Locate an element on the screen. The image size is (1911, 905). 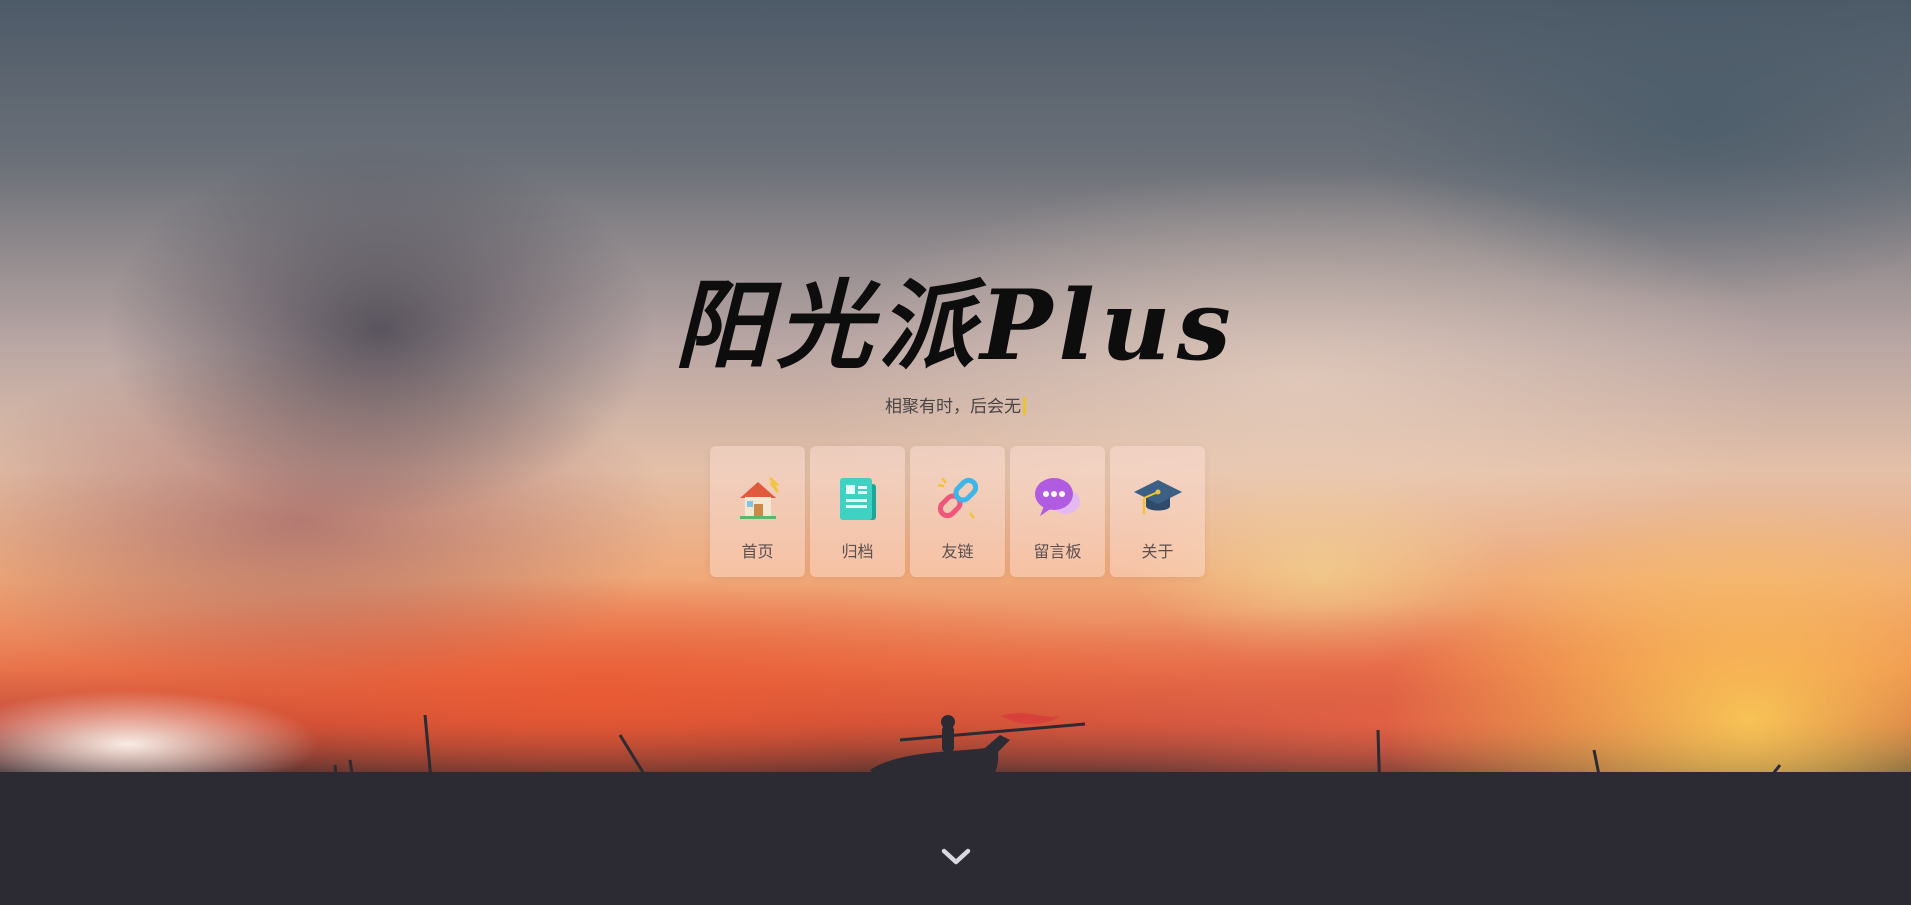
nav-item-label: 关于 is located at coordinates (1157, 551).